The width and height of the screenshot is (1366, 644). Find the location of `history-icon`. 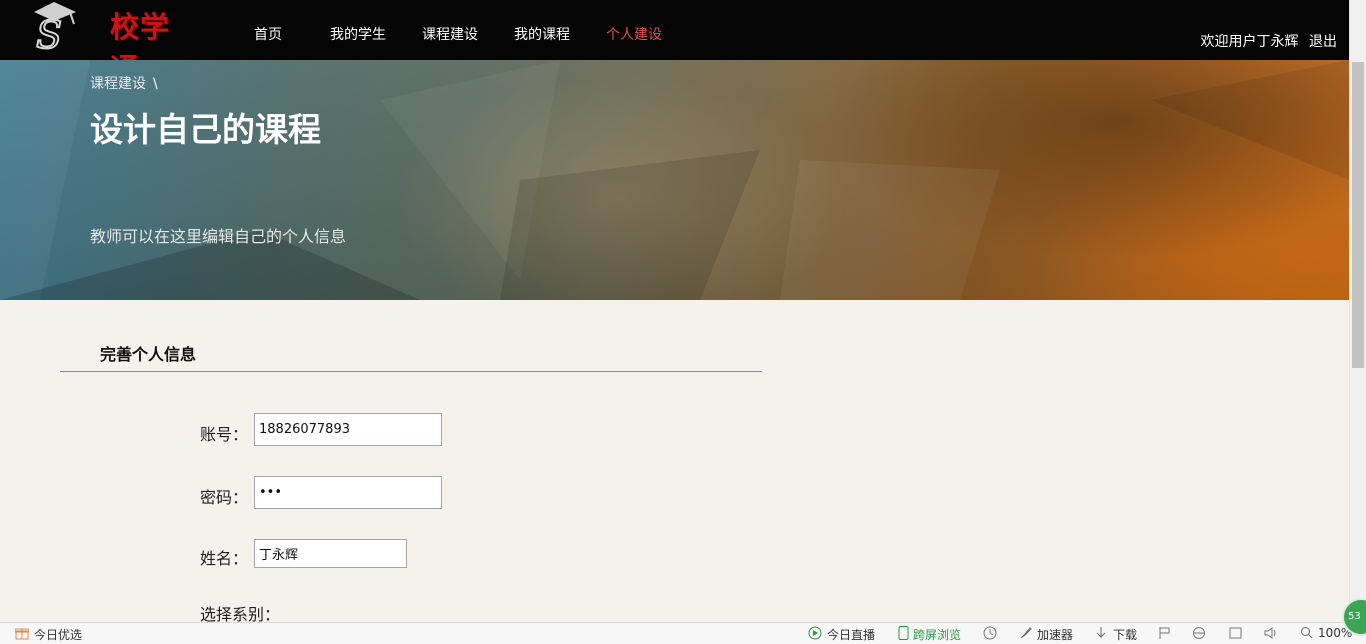

history-icon is located at coordinates (990, 634).